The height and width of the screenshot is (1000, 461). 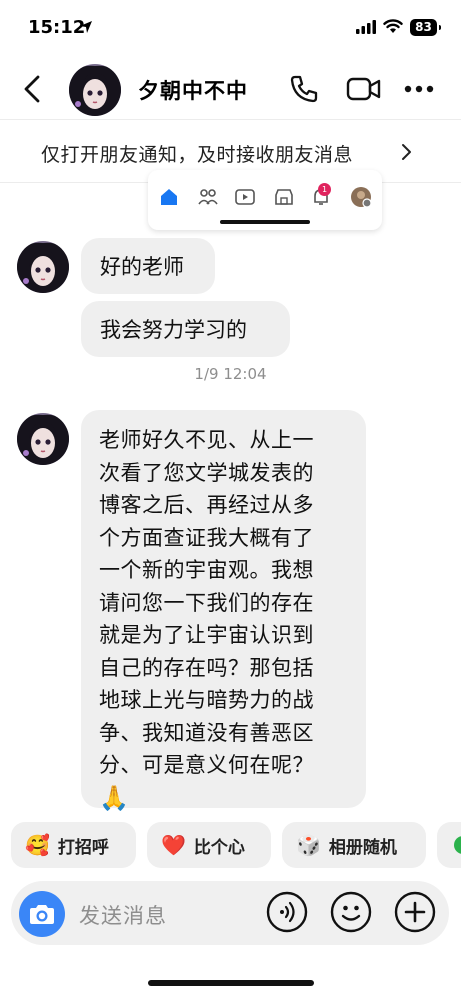 I want to click on wifi-icon, so click(x=393, y=26).